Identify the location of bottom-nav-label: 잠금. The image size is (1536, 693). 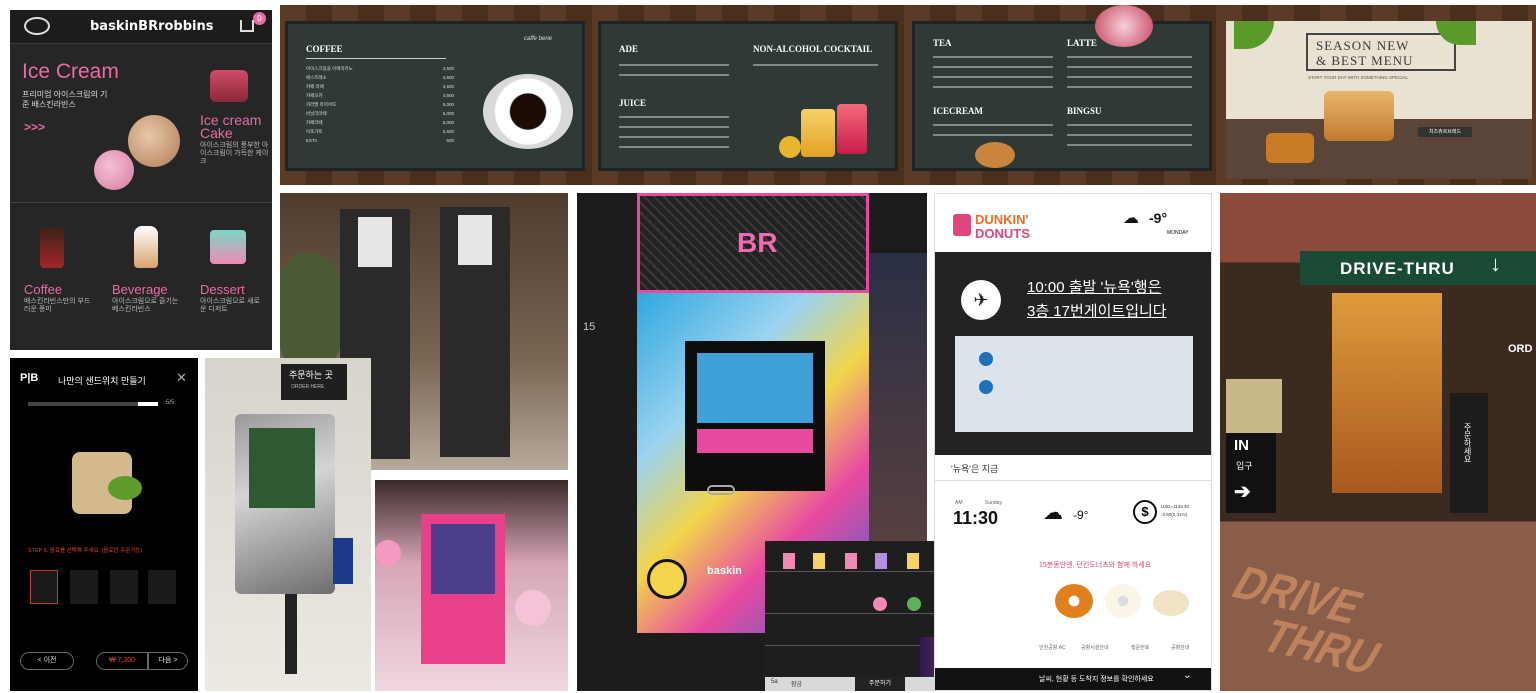
(796, 683).